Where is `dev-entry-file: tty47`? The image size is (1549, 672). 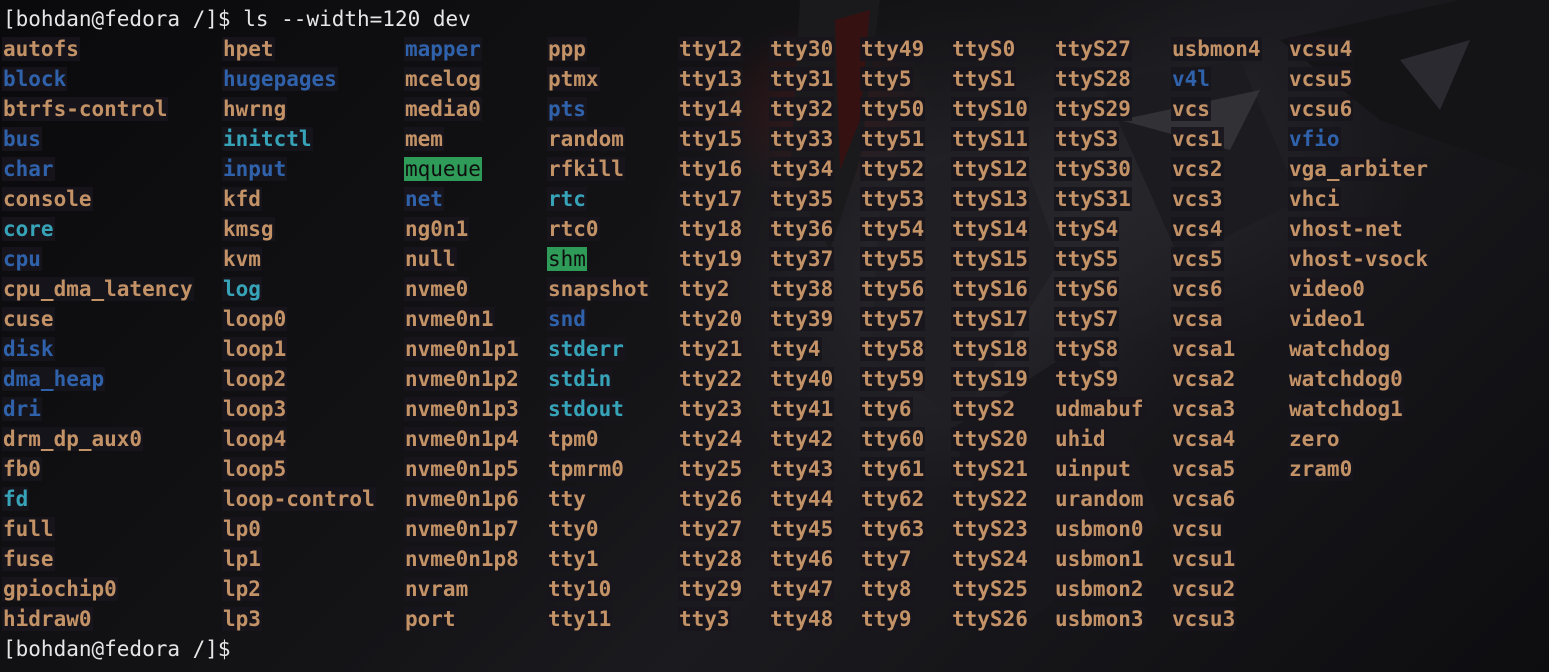
dev-entry-file: tty47 is located at coordinates (802, 589).